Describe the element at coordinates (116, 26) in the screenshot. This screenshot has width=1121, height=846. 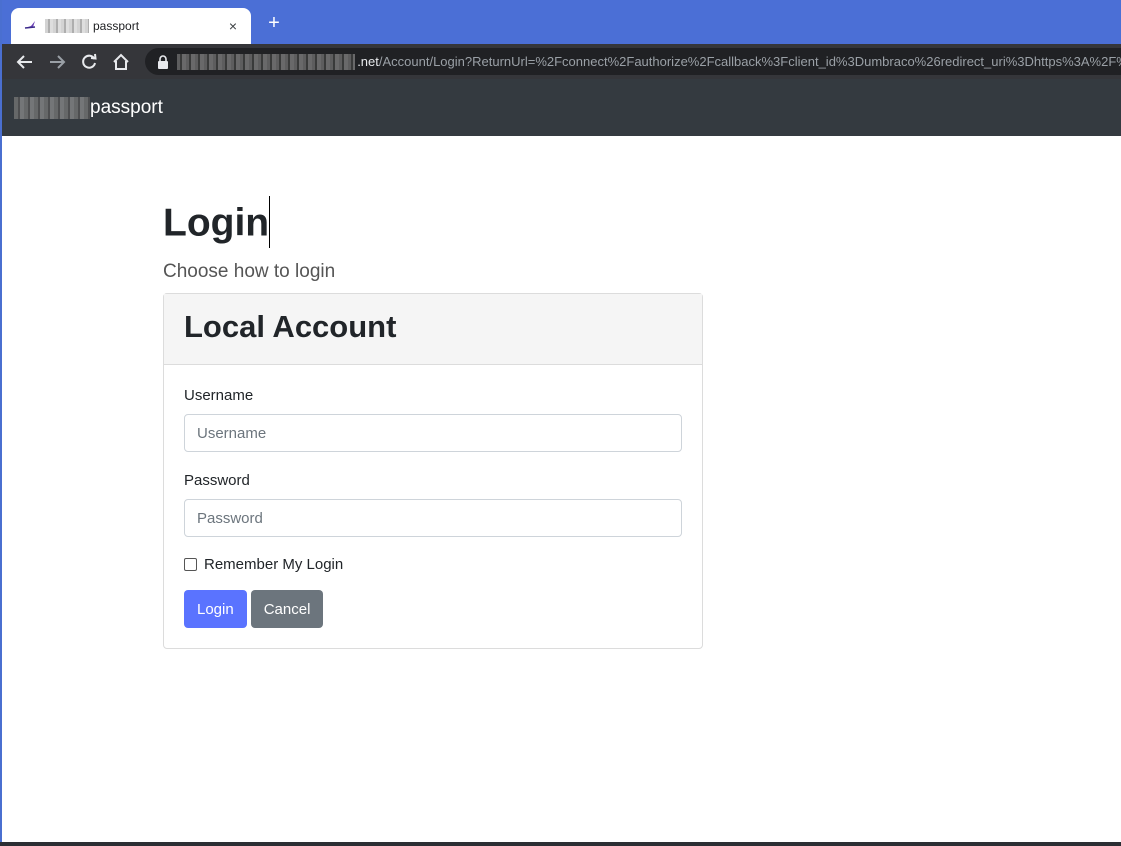
I see `tab-title: passport` at that location.